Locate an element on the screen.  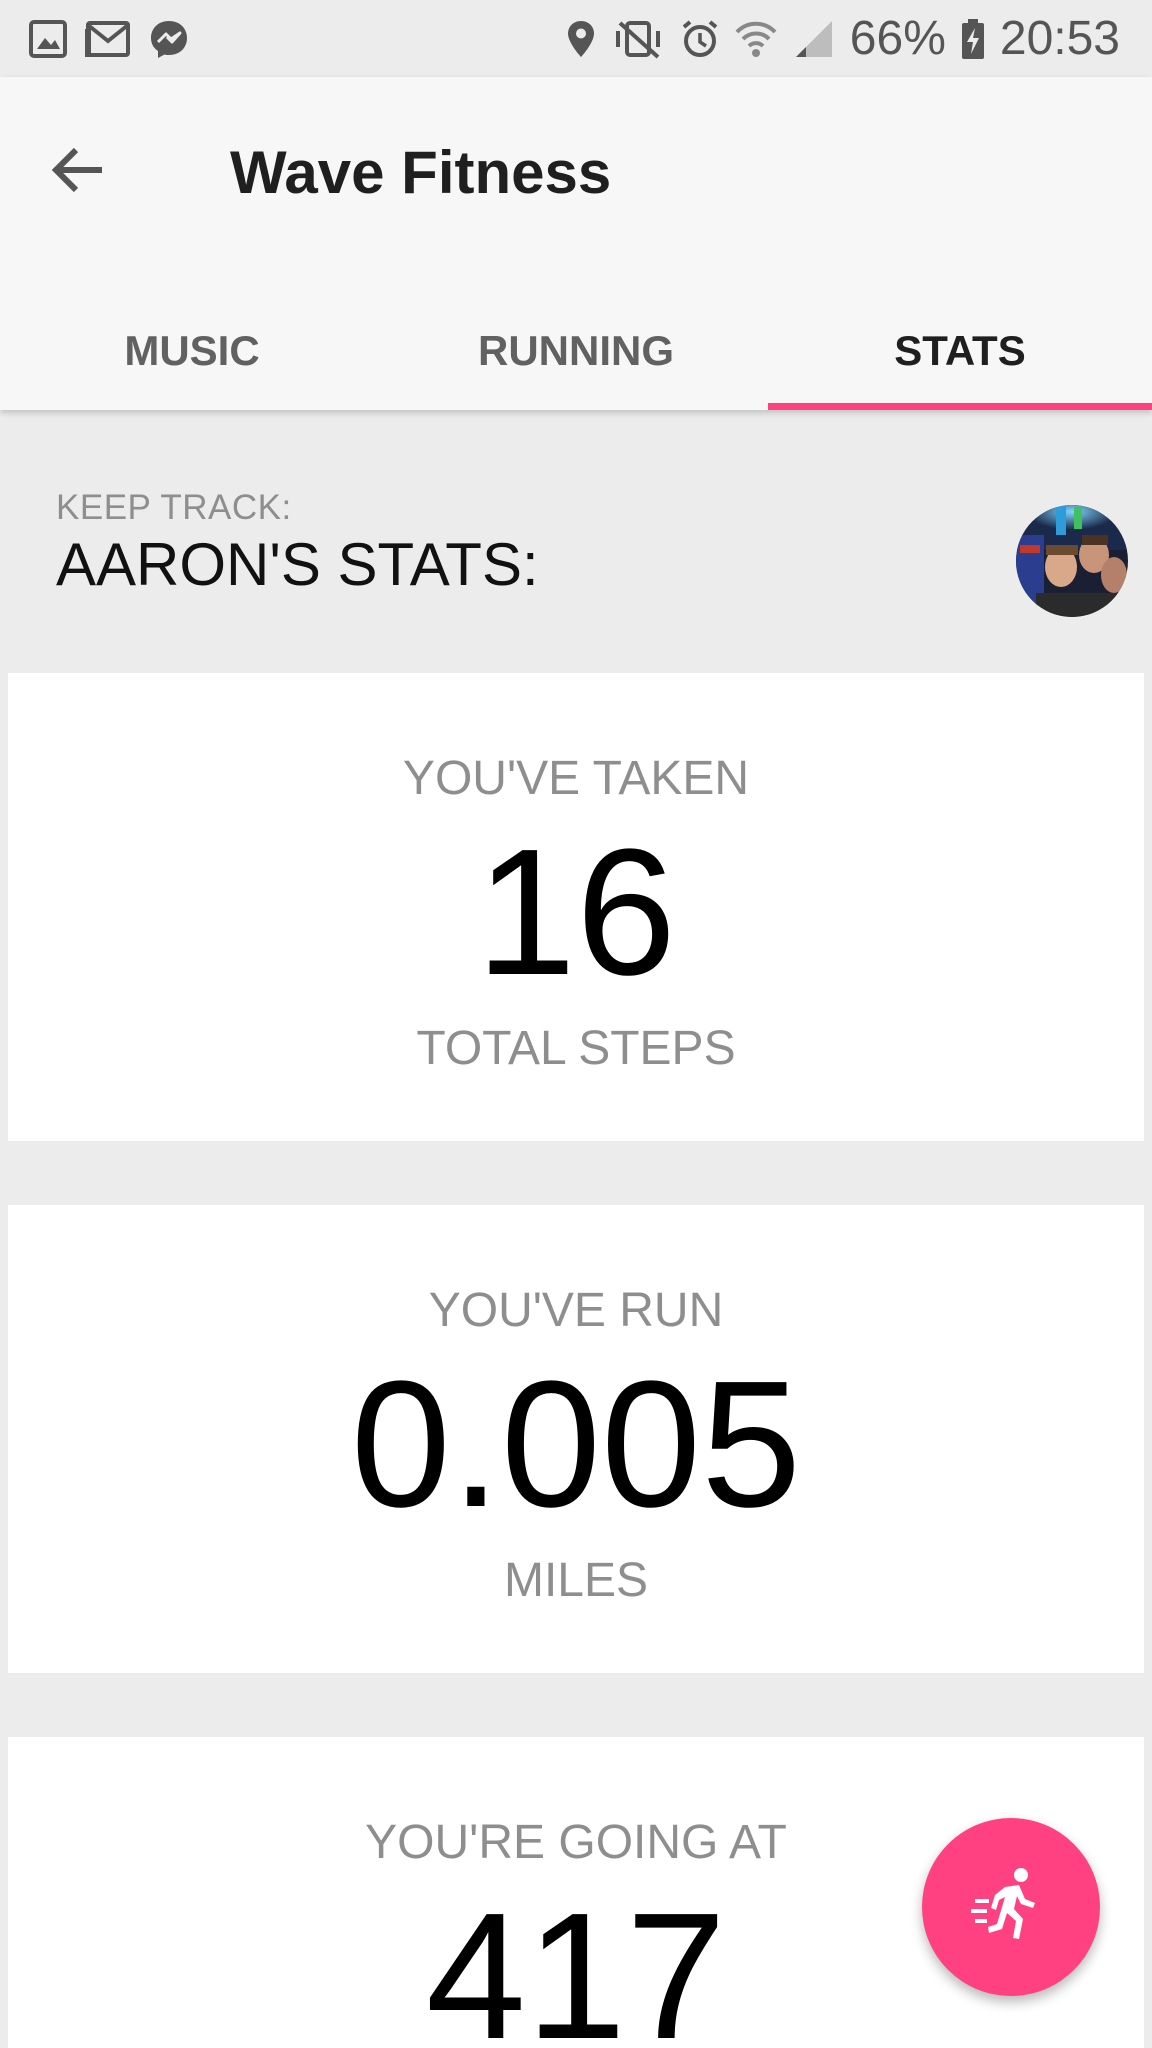
gallery-icon is located at coordinates (48, 39).